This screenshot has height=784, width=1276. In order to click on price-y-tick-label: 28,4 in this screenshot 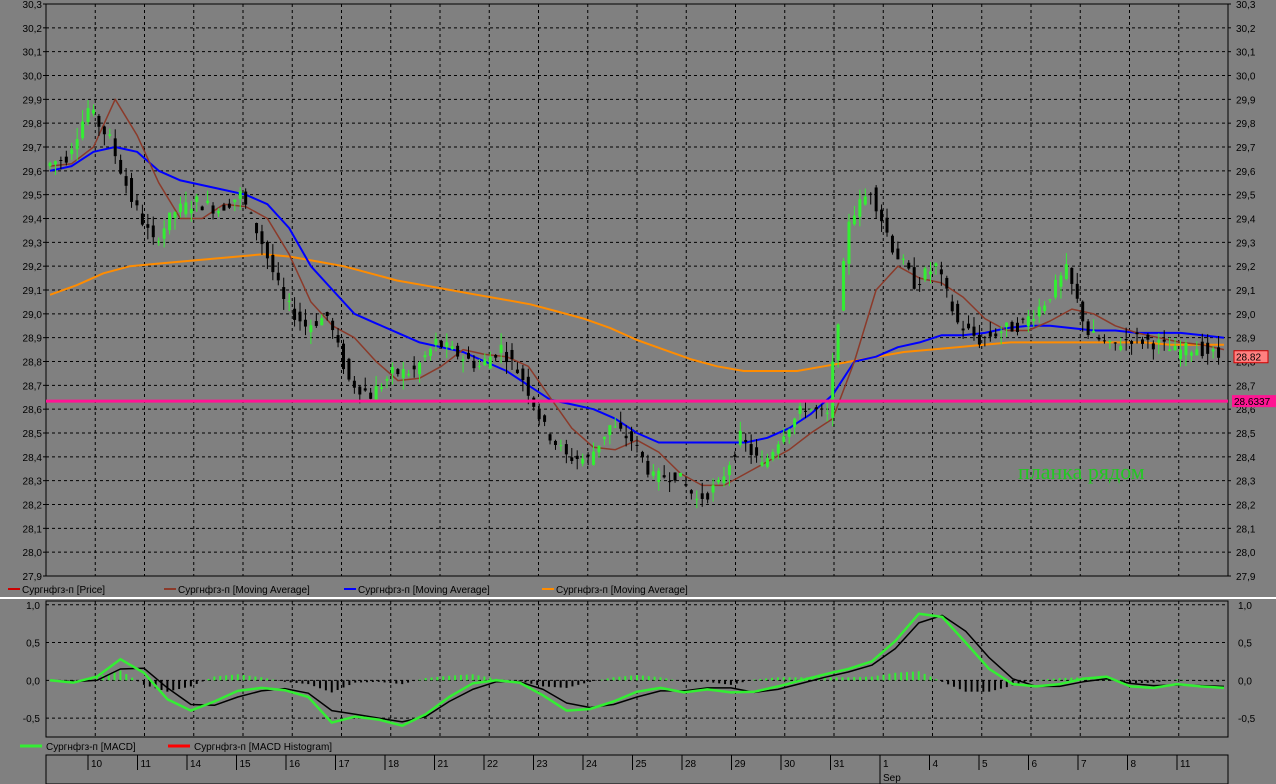, I will do `click(33, 458)`.